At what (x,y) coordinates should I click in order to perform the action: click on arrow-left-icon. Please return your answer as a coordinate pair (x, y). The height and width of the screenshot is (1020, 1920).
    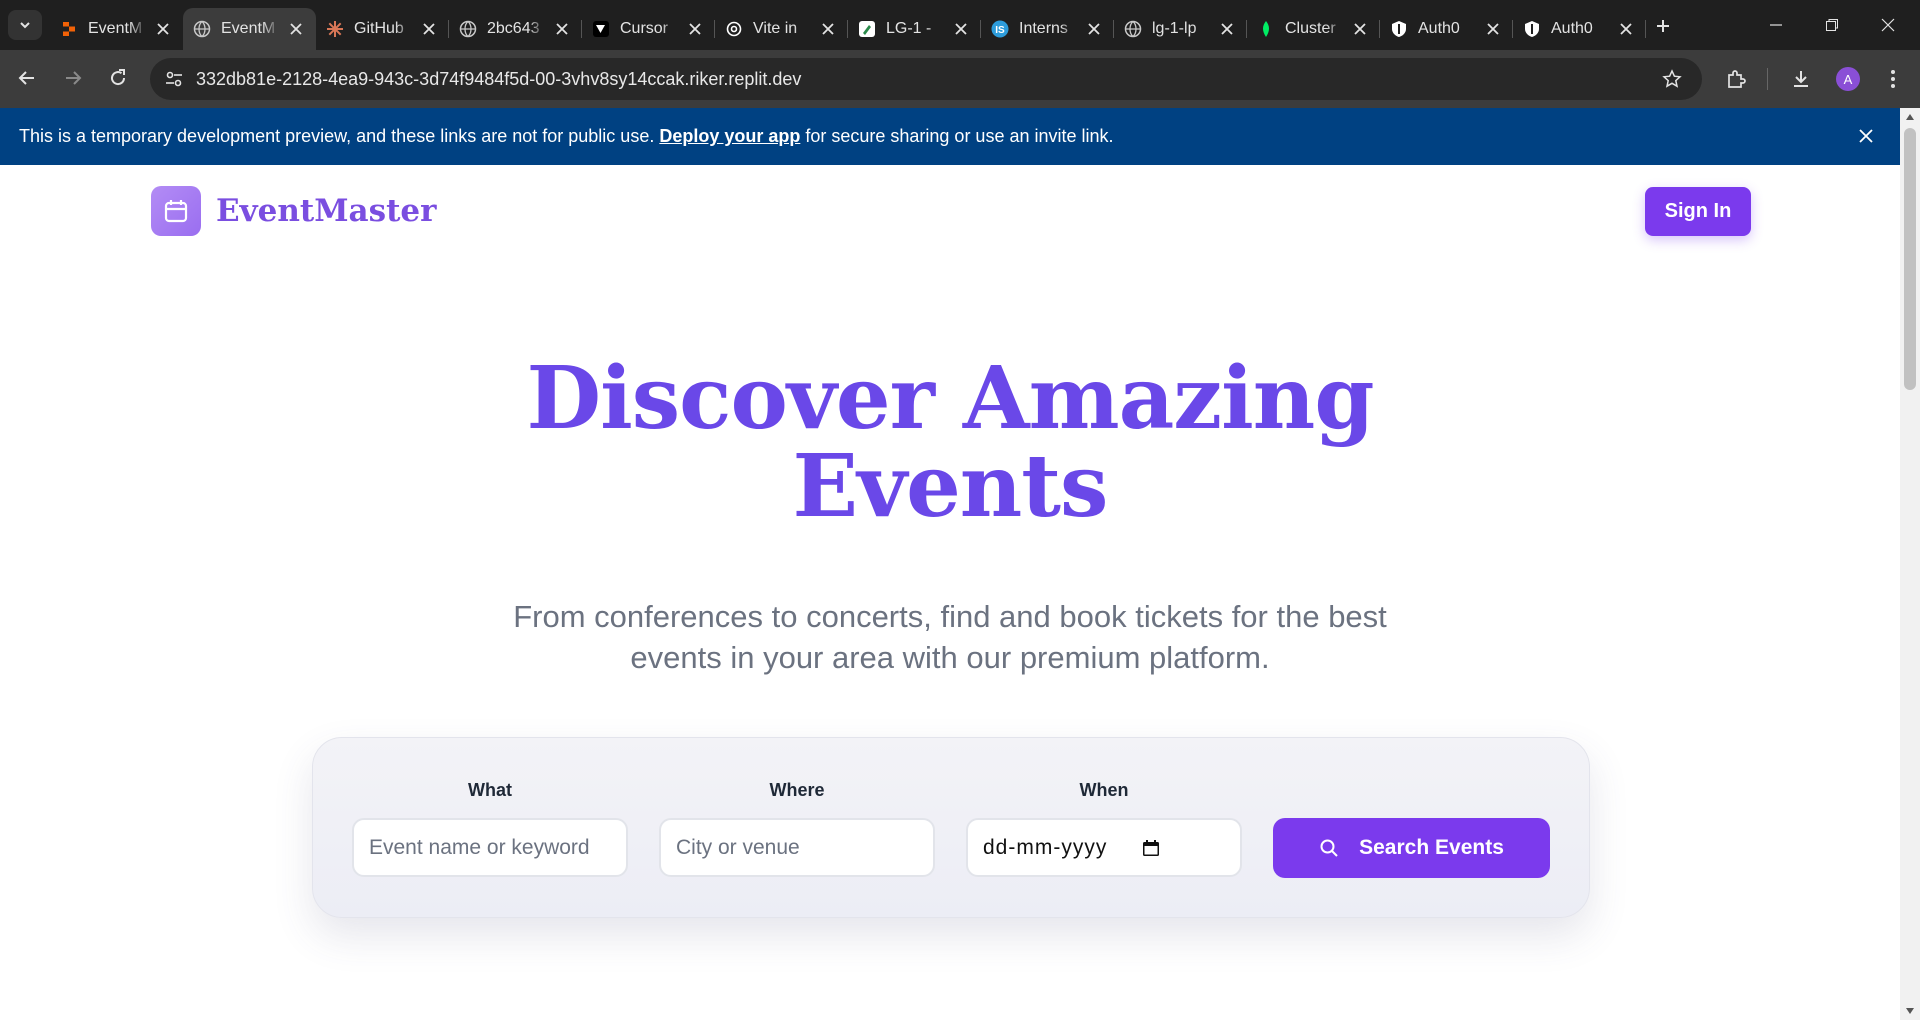
    Looking at the image, I should click on (26, 78).